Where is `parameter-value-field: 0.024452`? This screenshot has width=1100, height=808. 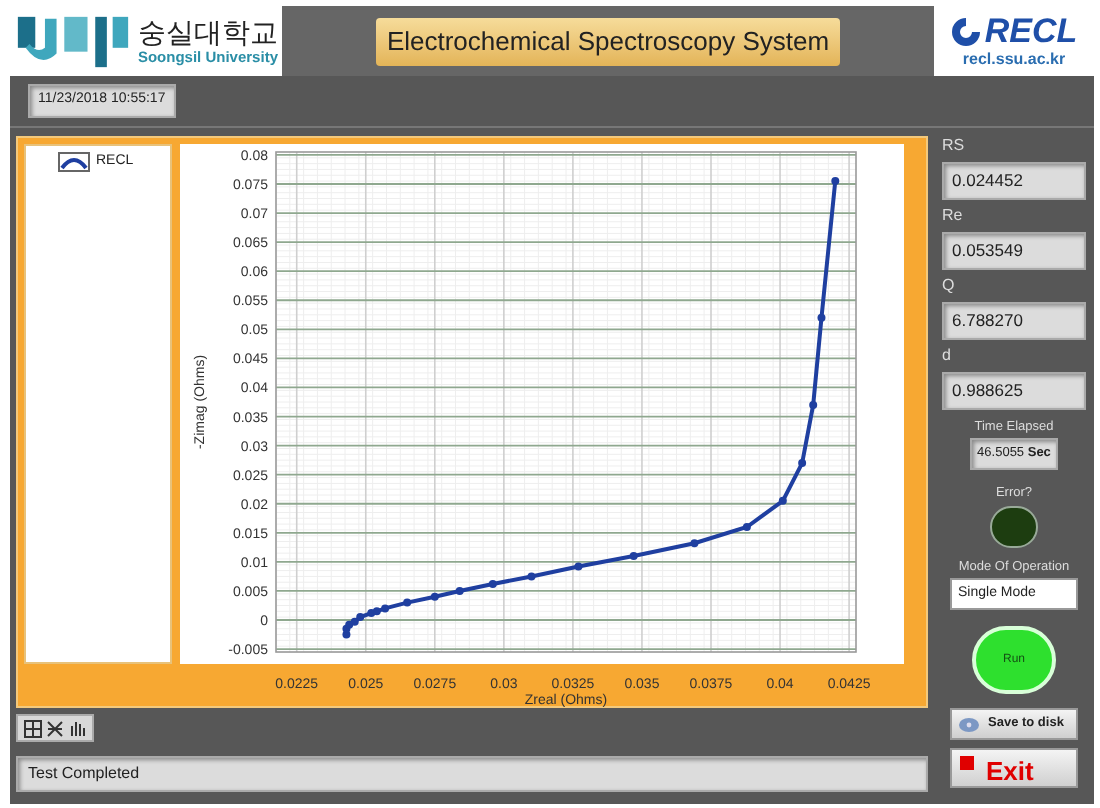
parameter-value-field: 0.024452 is located at coordinates (1014, 181).